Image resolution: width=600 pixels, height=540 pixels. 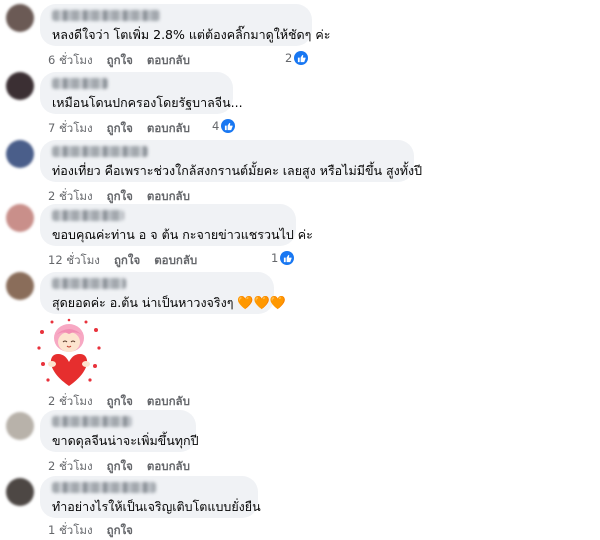 What do you see at coordinates (70, 531) in the screenshot?
I see `timestamp: 1 ชั่วโมง` at bounding box center [70, 531].